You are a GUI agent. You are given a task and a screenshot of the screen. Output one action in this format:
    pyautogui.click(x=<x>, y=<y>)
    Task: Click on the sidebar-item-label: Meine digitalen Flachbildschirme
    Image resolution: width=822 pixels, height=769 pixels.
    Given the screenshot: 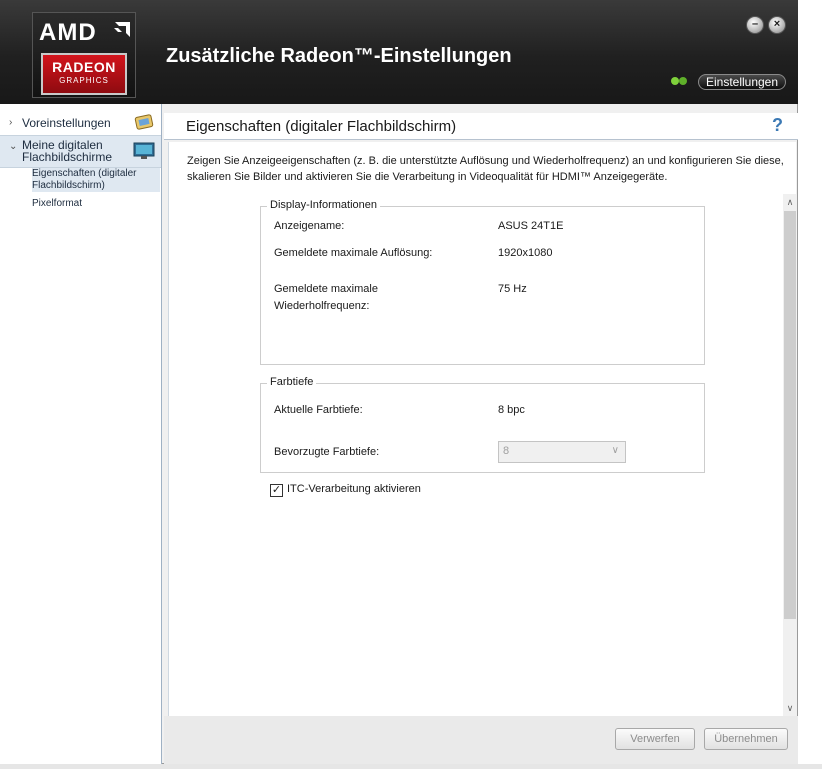 What is the action you would take?
    pyautogui.click(x=67, y=151)
    